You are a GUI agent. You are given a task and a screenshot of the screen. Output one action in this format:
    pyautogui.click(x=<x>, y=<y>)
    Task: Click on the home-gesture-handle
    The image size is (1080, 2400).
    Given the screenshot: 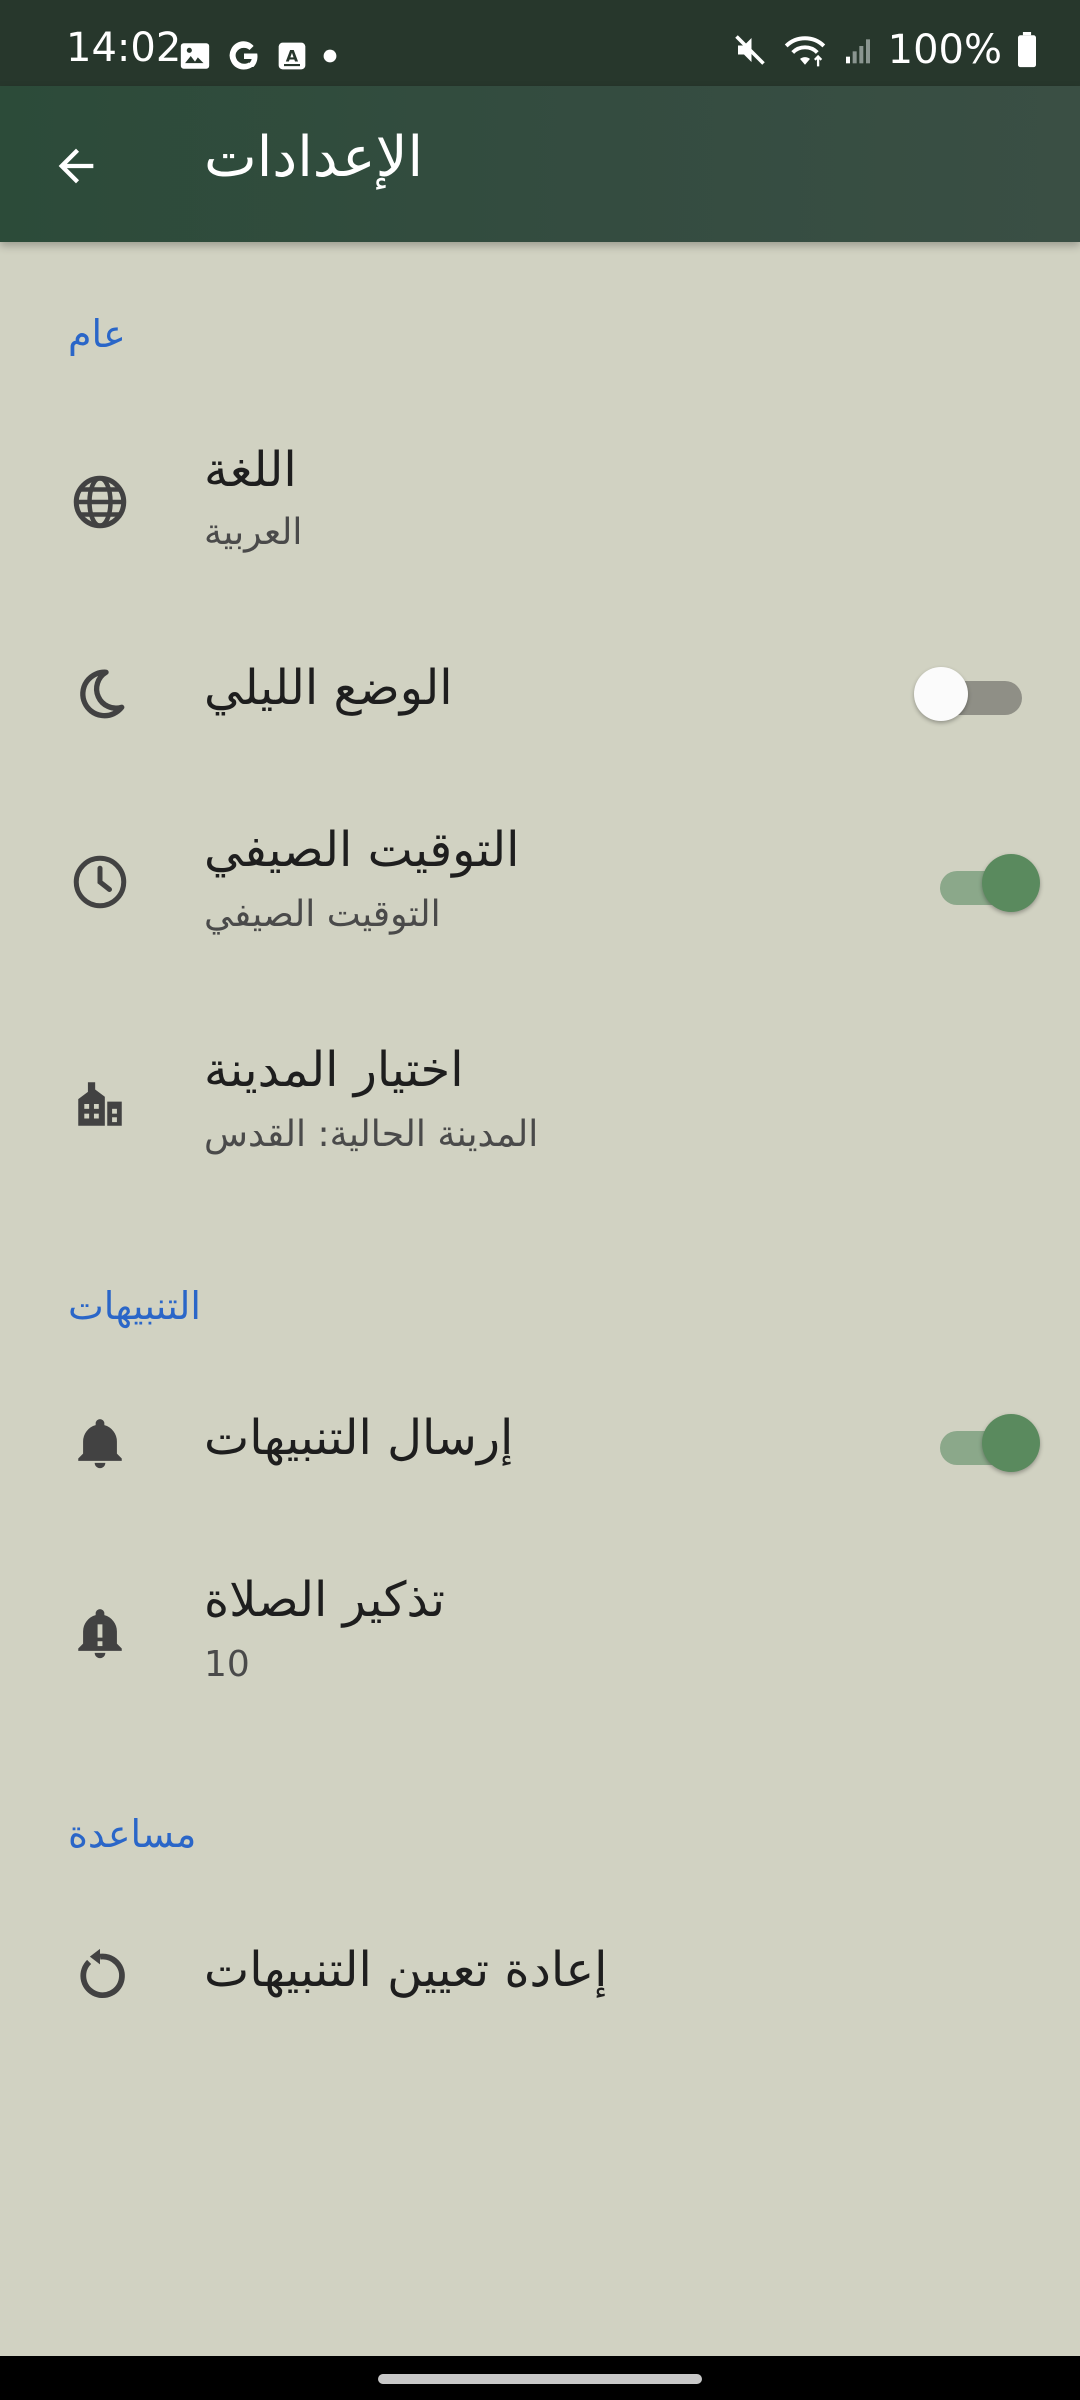 What is the action you would take?
    pyautogui.click(x=540, y=2379)
    